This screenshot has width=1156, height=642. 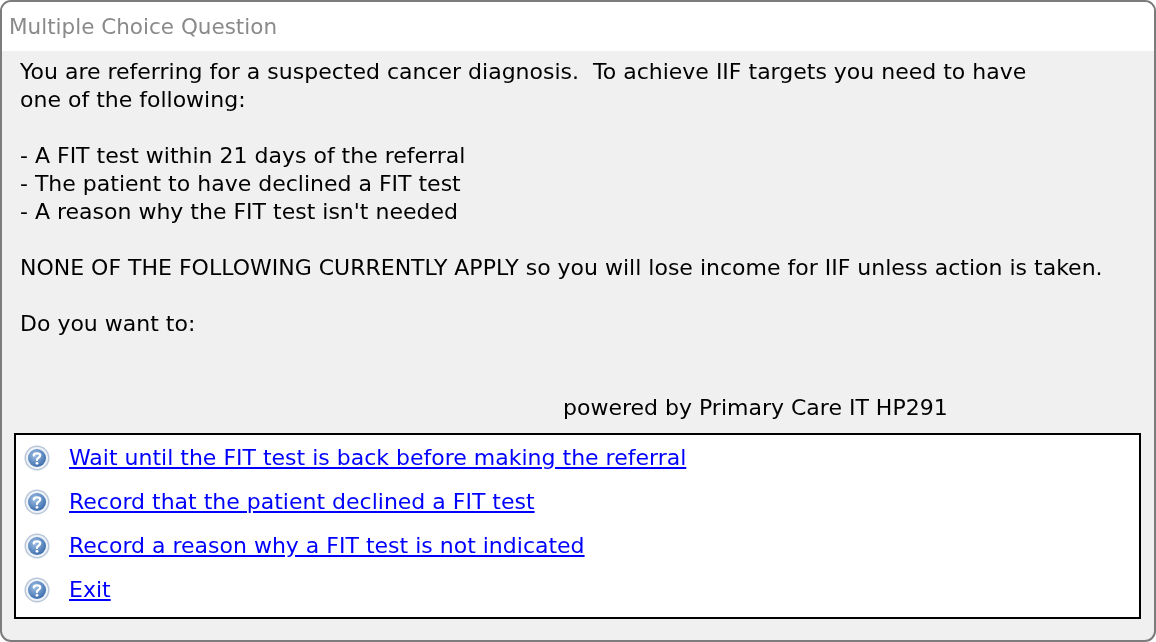 I want to click on bullet-item: - A reason why the FIT test isn't needed, so click(x=239, y=212).